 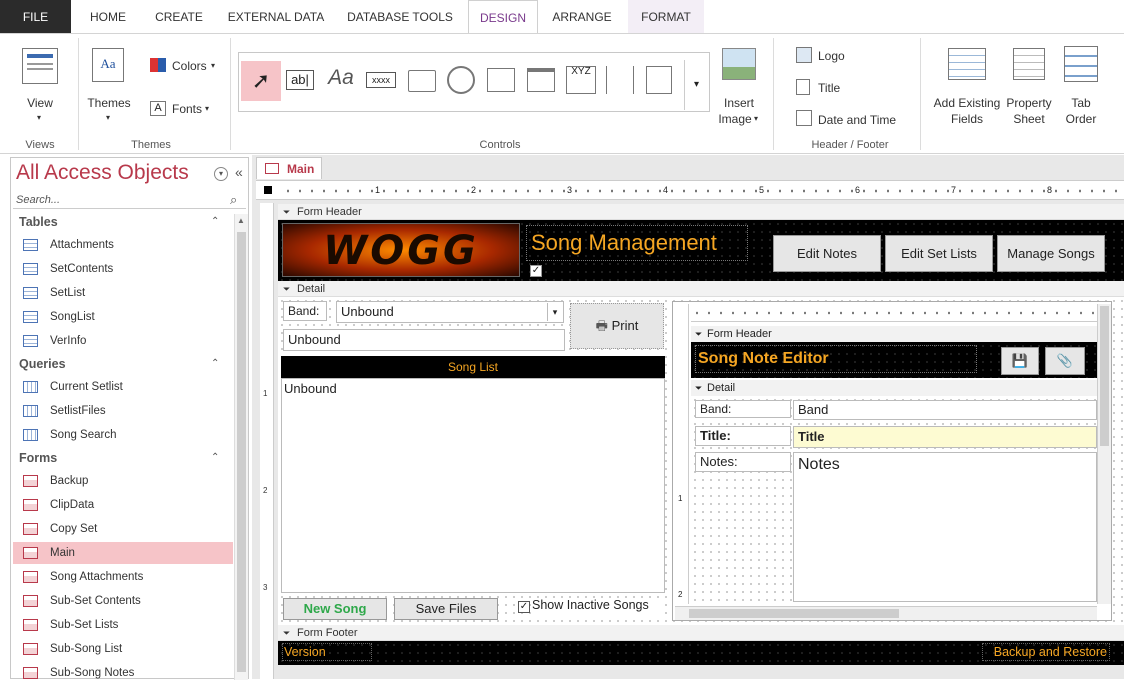 I want to click on tab-design: DESIGN, so click(x=503, y=17).